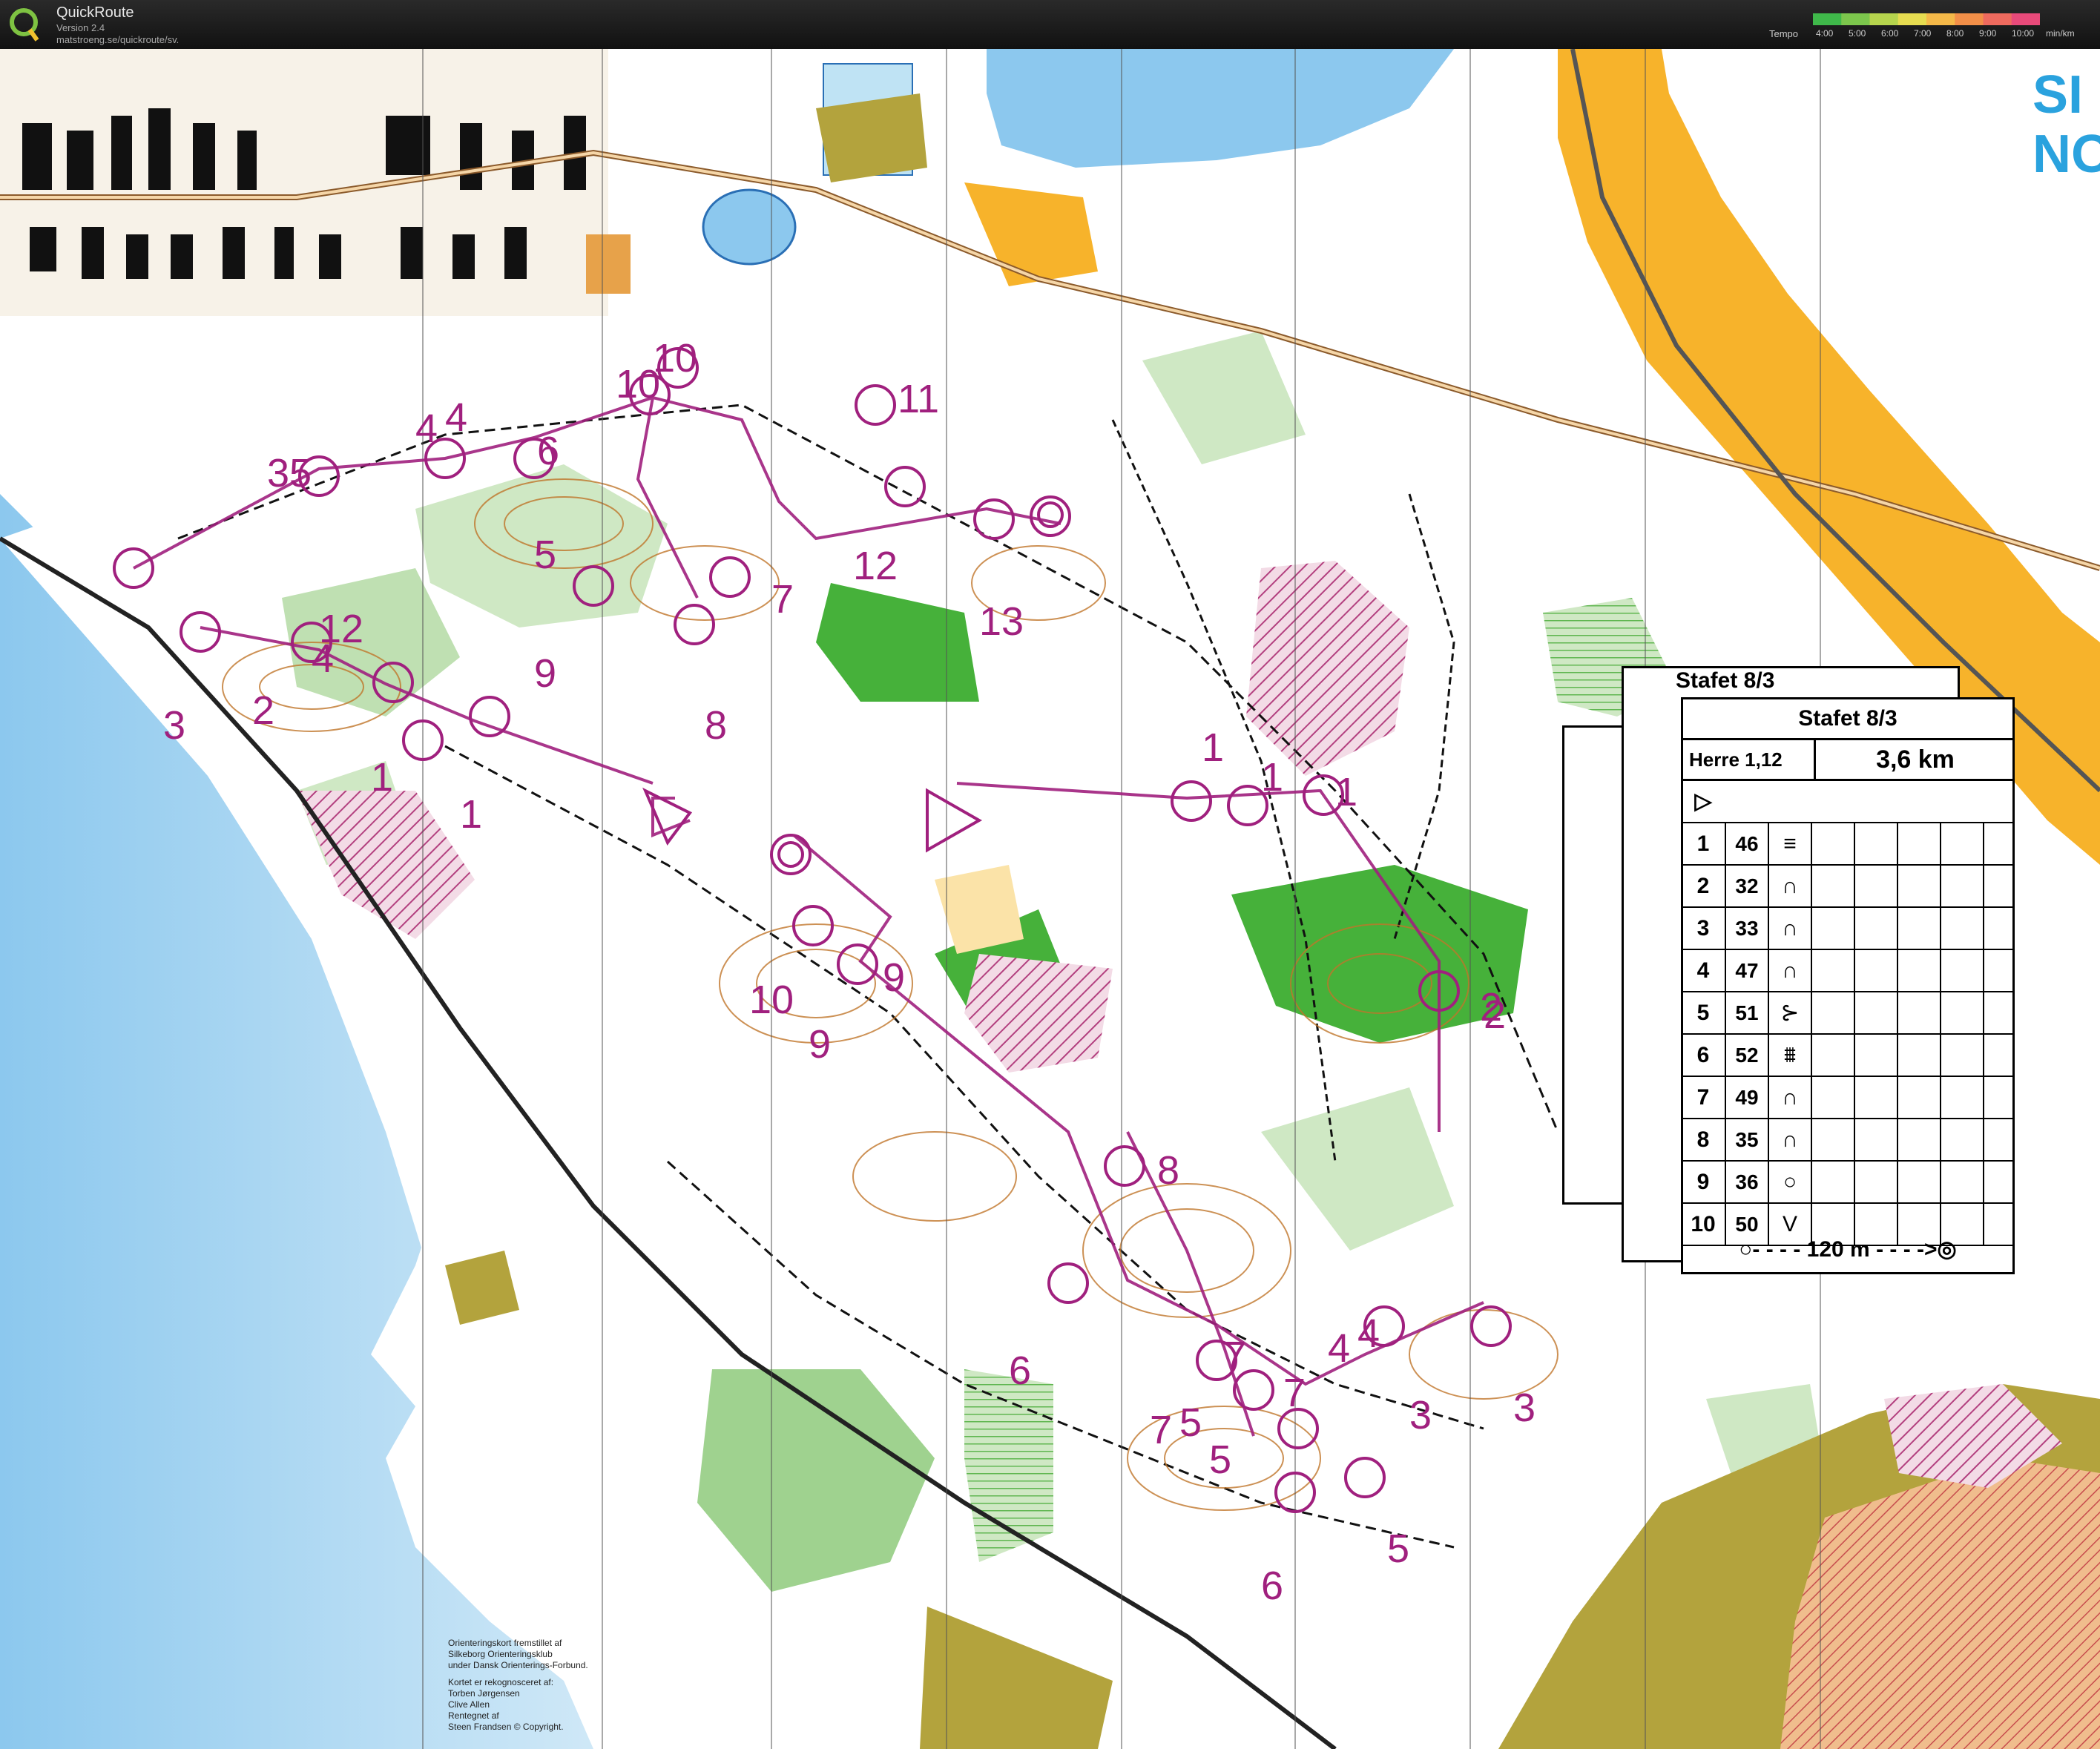 Image resolution: width=2100 pixels, height=1749 pixels. I want to click on tempo-color-scale, so click(1926, 19).